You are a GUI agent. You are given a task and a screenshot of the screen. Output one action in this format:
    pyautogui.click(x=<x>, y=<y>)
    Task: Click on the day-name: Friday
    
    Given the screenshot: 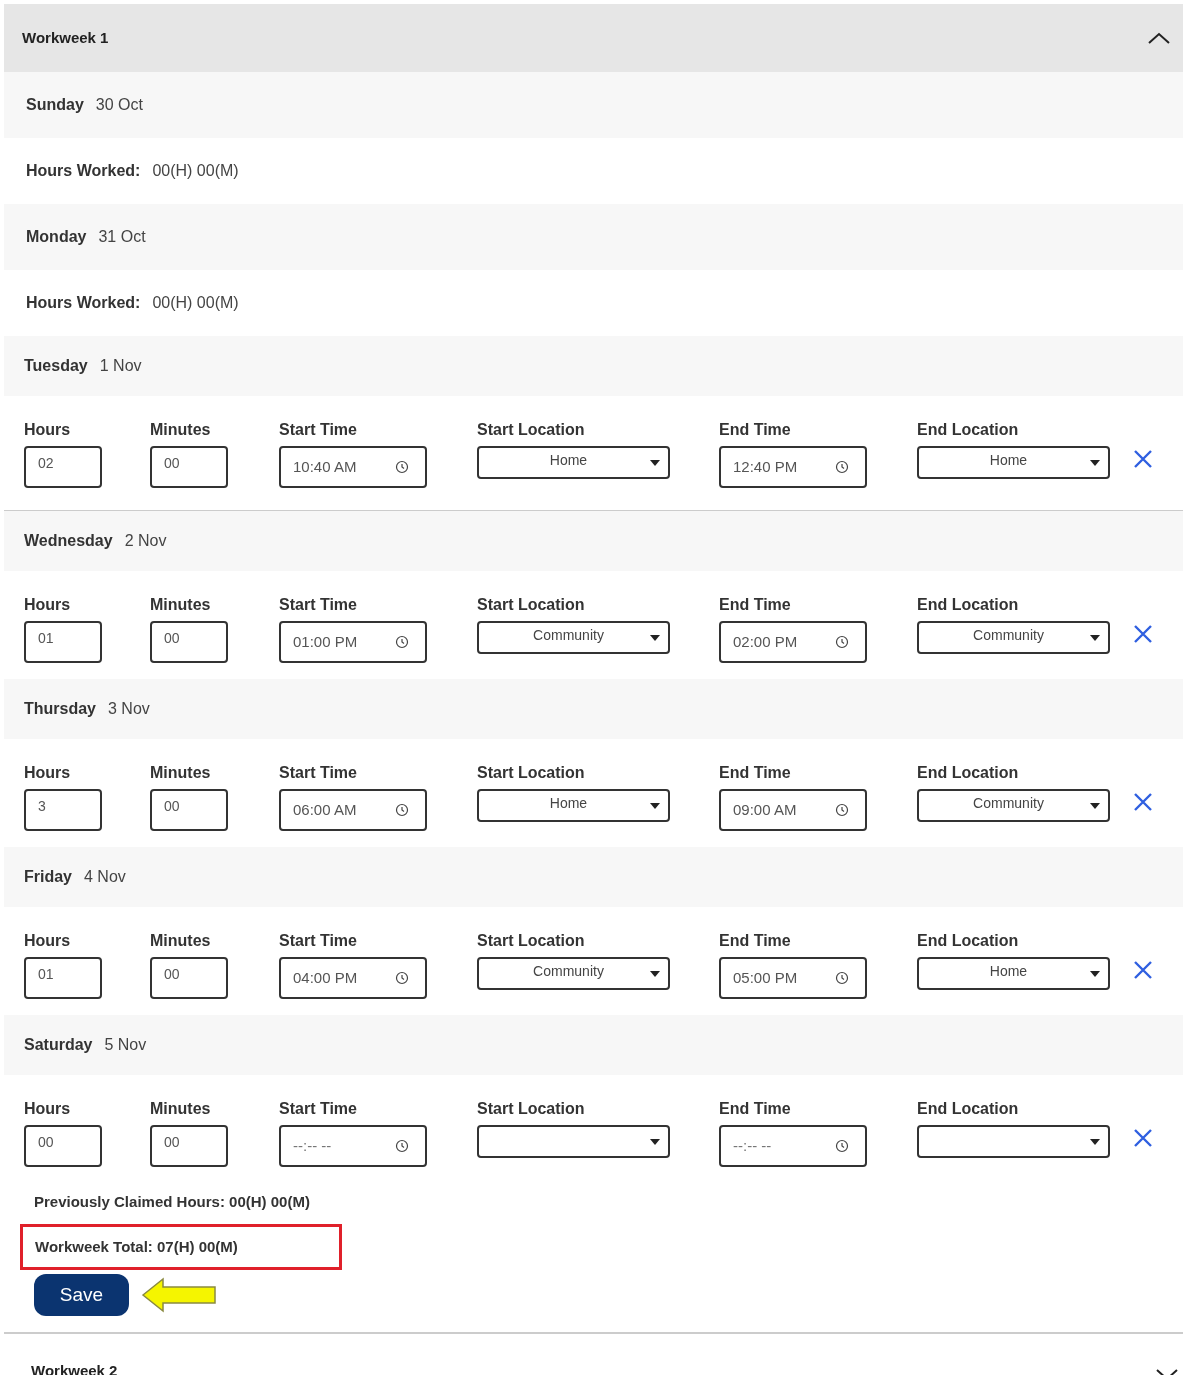 What is the action you would take?
    pyautogui.click(x=48, y=877)
    